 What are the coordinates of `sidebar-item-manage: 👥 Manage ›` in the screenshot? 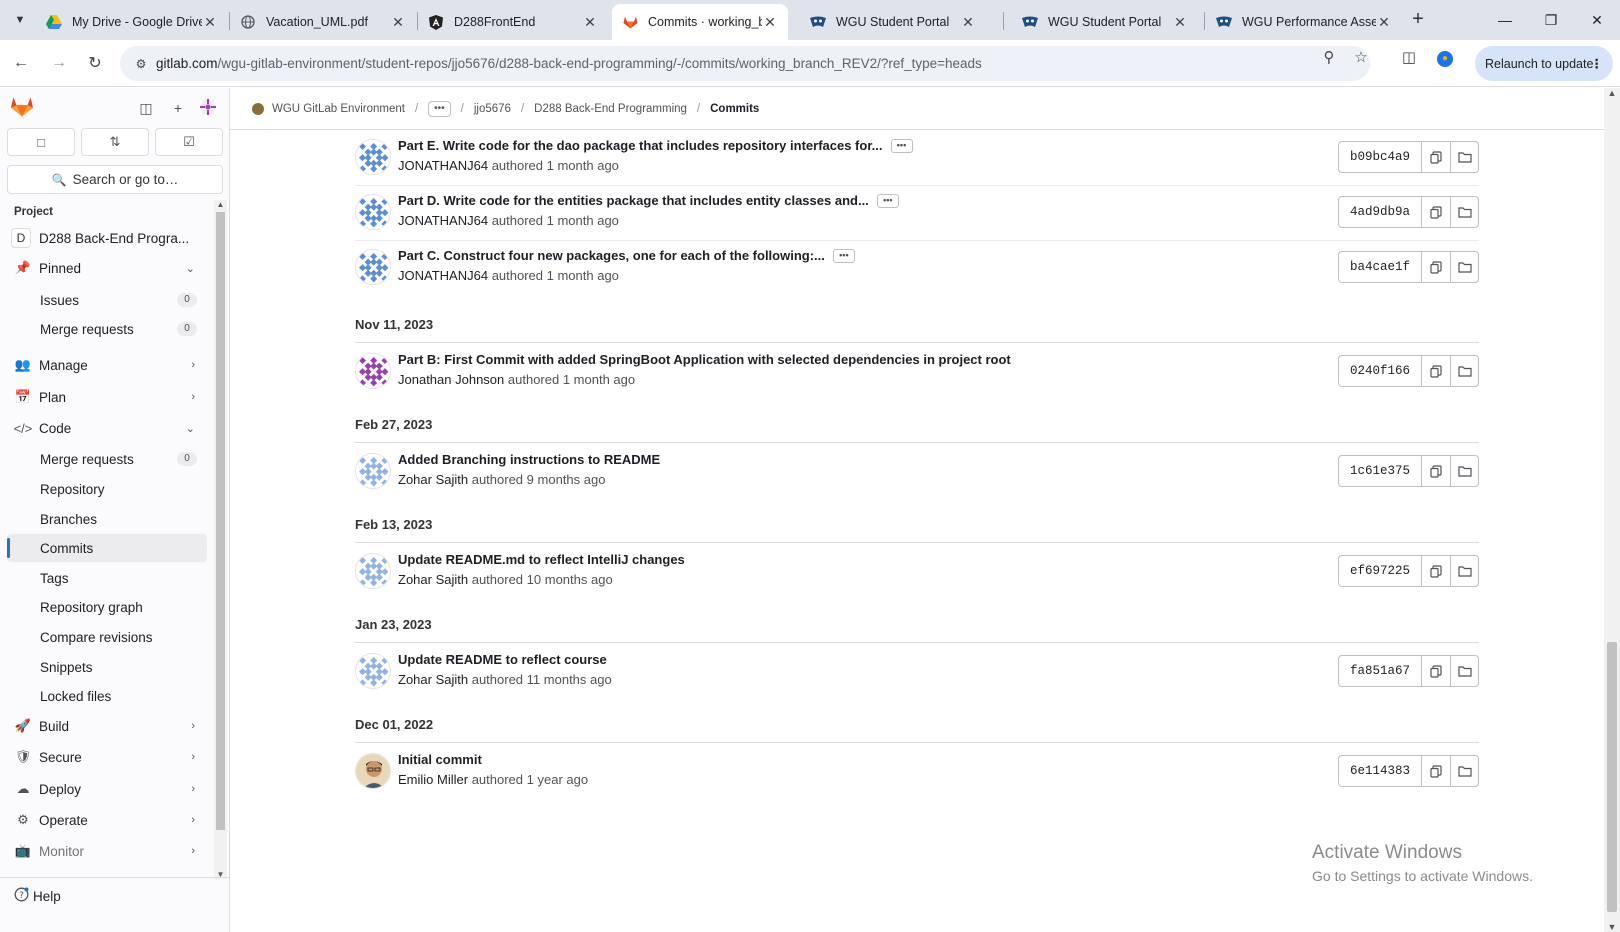 It's located at (107, 365).